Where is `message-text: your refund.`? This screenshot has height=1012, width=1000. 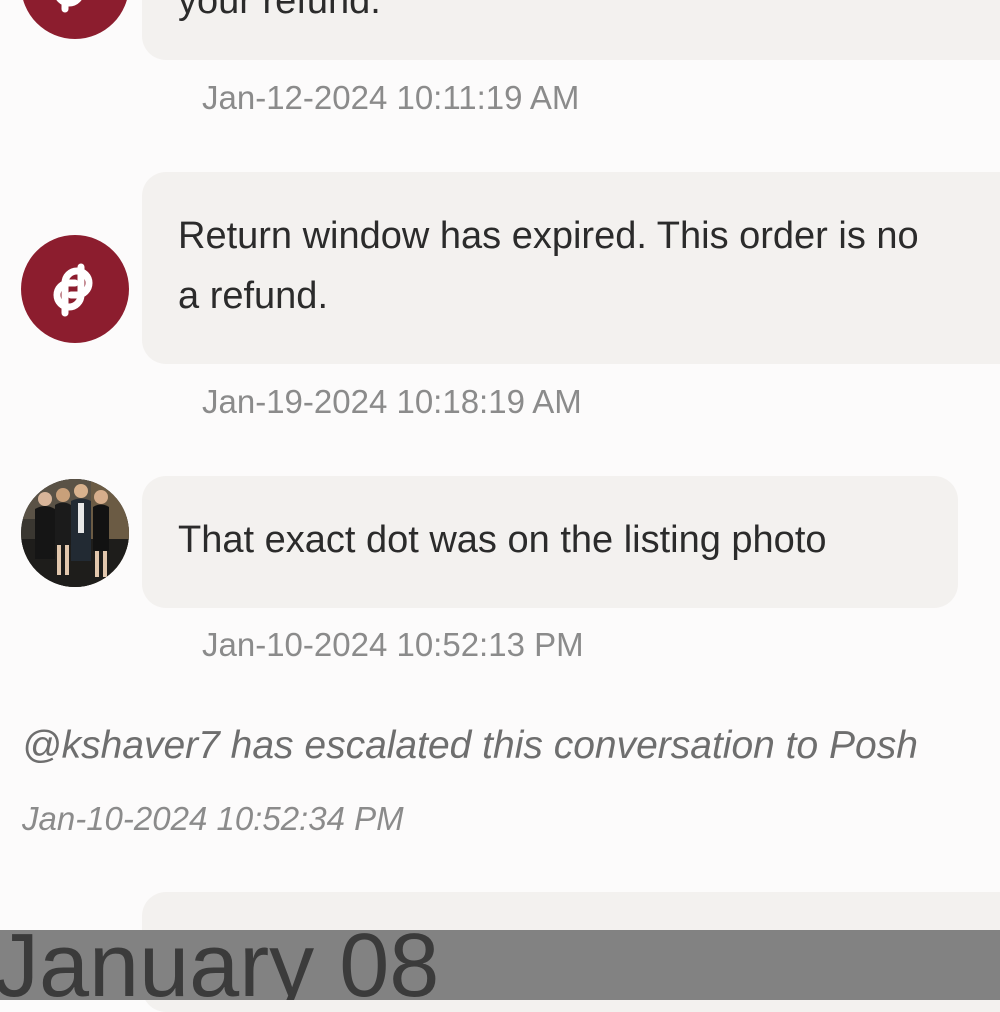 message-text: your refund. is located at coordinates (279, 11).